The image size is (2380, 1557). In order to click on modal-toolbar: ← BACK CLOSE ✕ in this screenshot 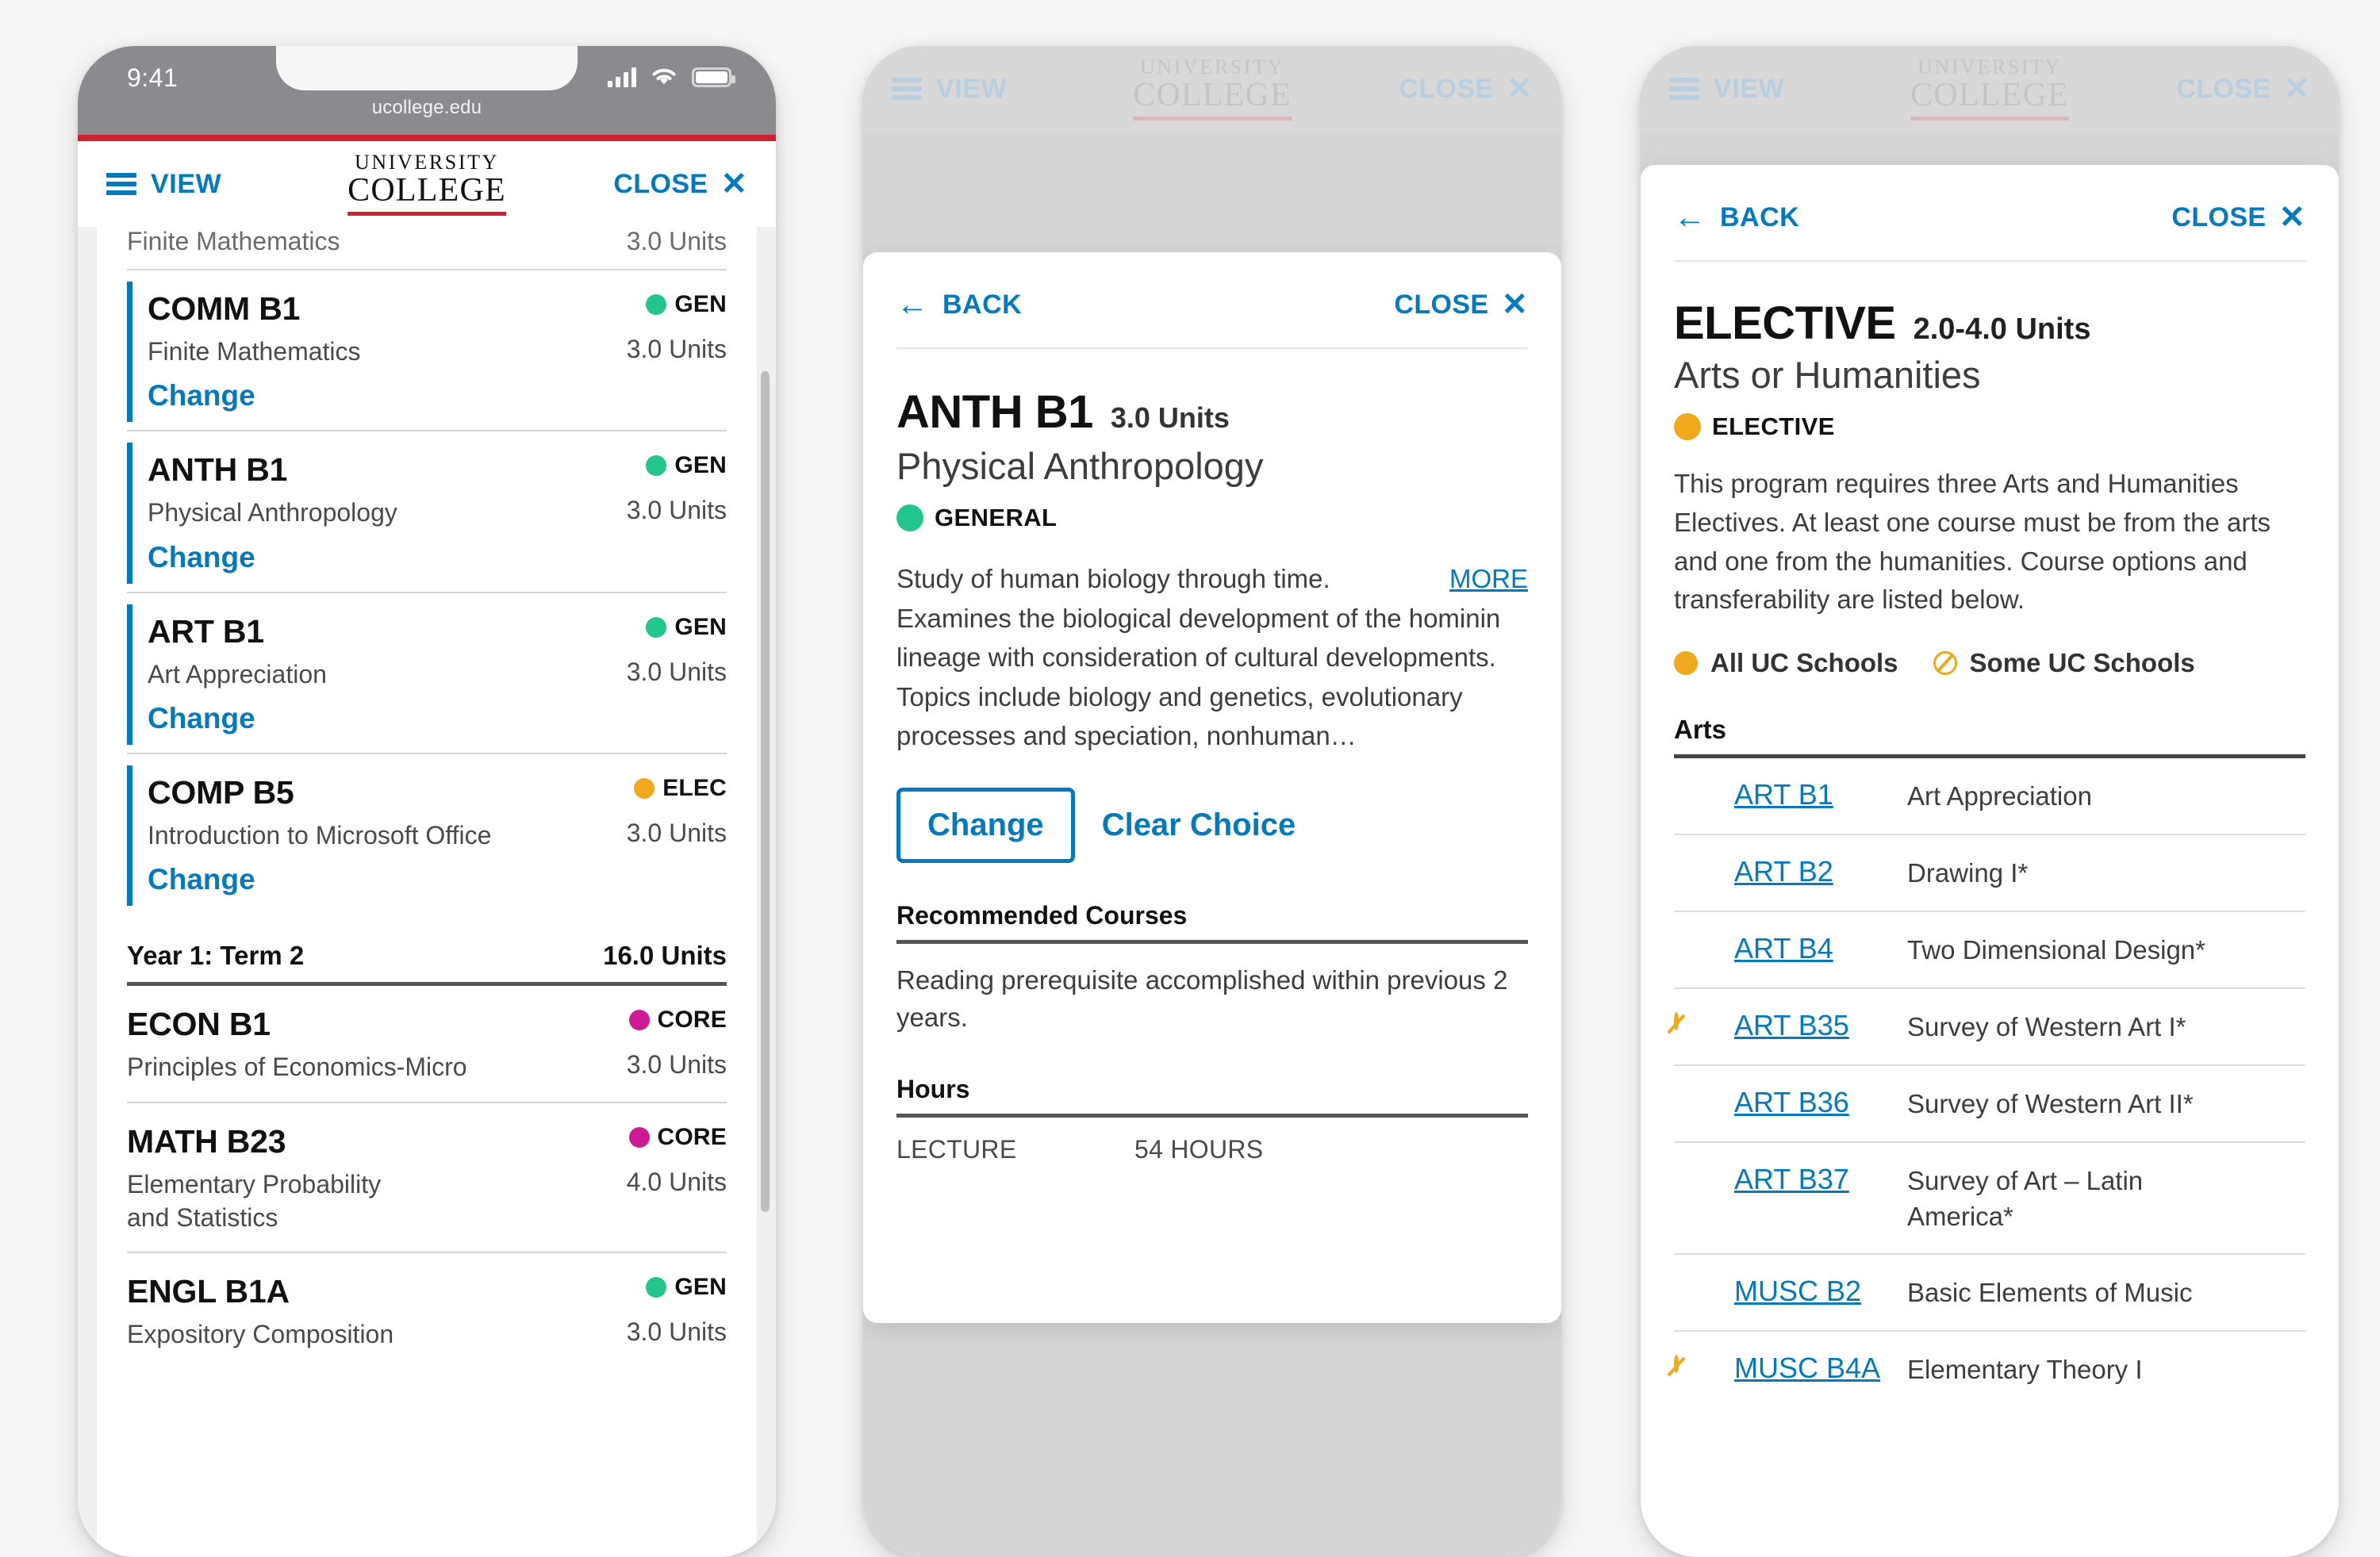, I will do `click(1212, 300)`.